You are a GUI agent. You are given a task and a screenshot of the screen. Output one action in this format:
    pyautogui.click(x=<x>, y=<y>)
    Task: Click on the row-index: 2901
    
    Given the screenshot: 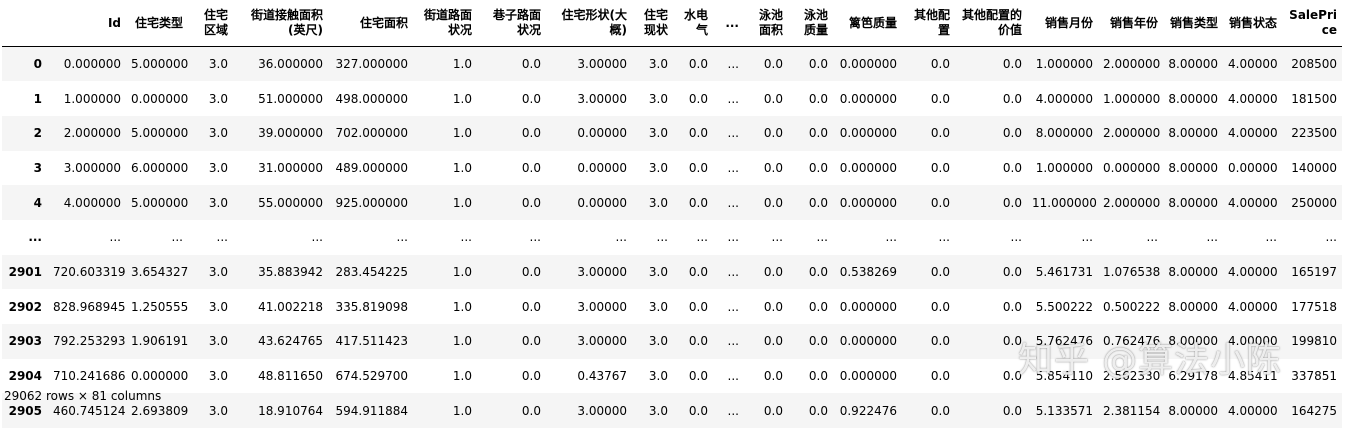 What is the action you would take?
    pyautogui.click(x=25, y=272)
    